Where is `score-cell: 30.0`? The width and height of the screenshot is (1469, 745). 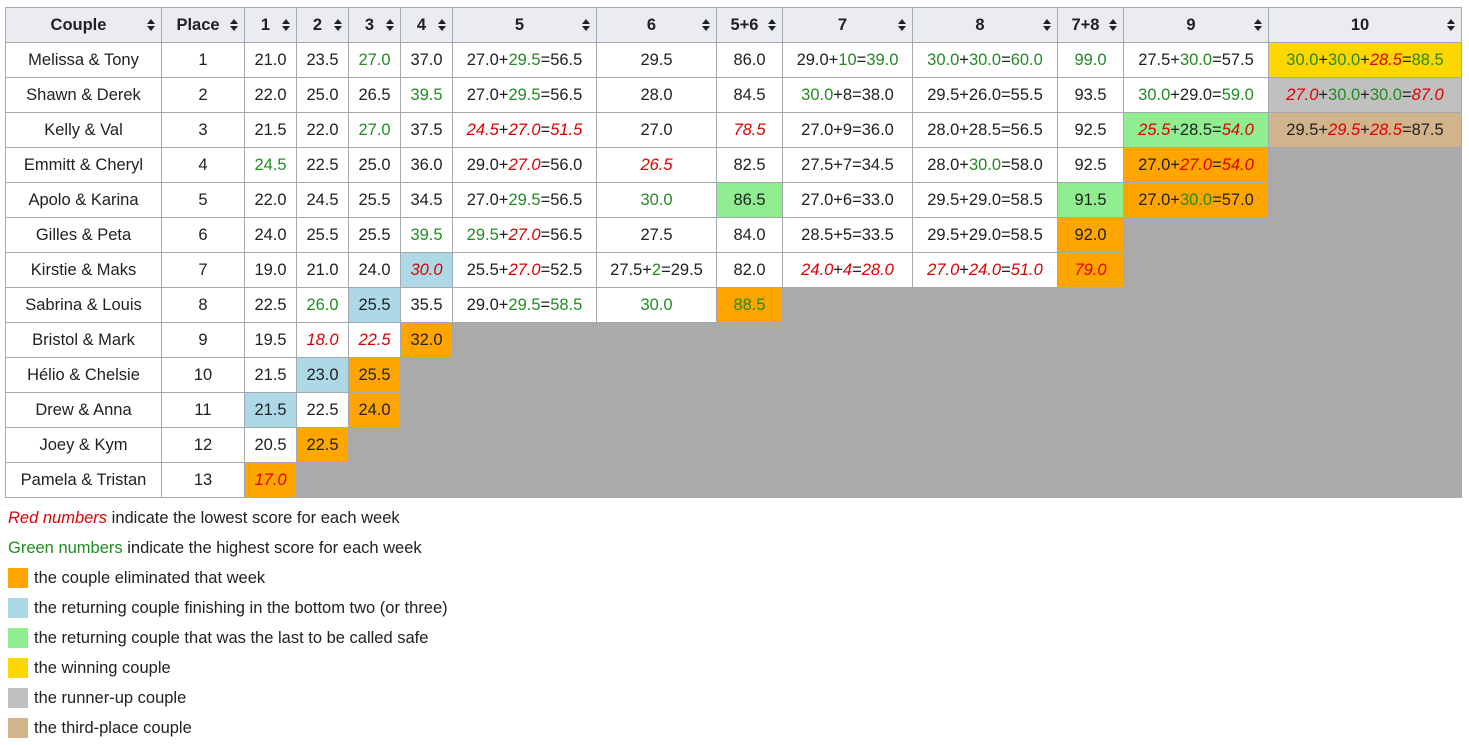 score-cell: 30.0 is located at coordinates (426, 270).